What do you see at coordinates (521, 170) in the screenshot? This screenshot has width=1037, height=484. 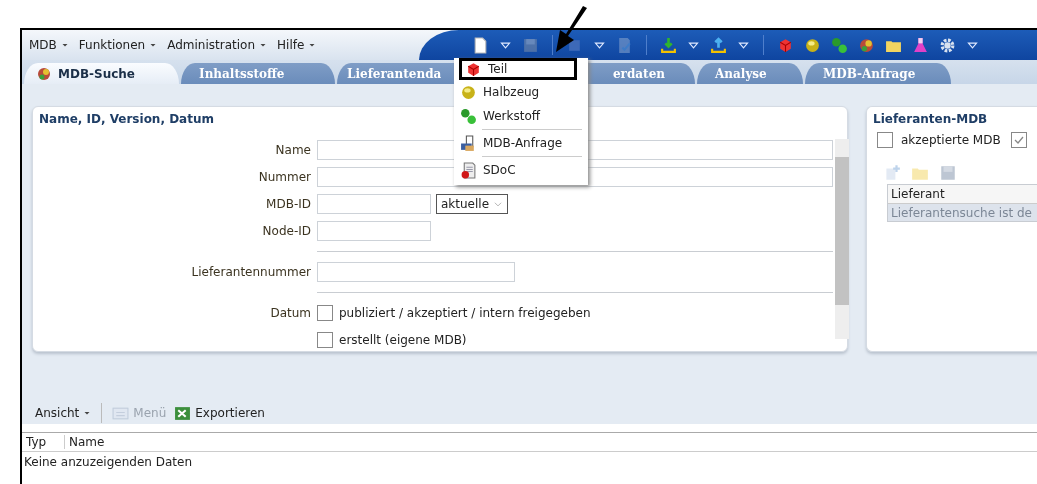 I see `menu-item: SDoC` at bounding box center [521, 170].